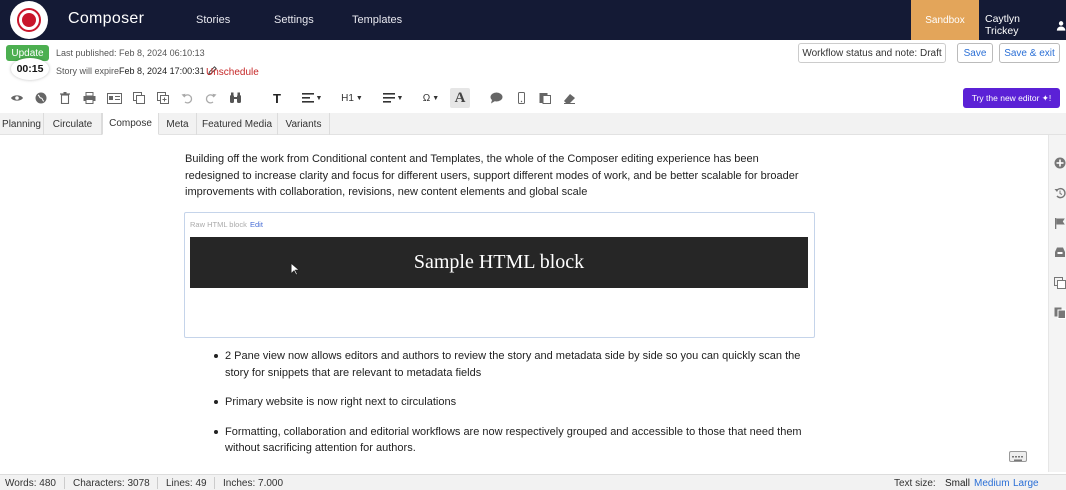 The height and width of the screenshot is (490, 1066). I want to click on tab-compose: Compose, so click(130, 124).